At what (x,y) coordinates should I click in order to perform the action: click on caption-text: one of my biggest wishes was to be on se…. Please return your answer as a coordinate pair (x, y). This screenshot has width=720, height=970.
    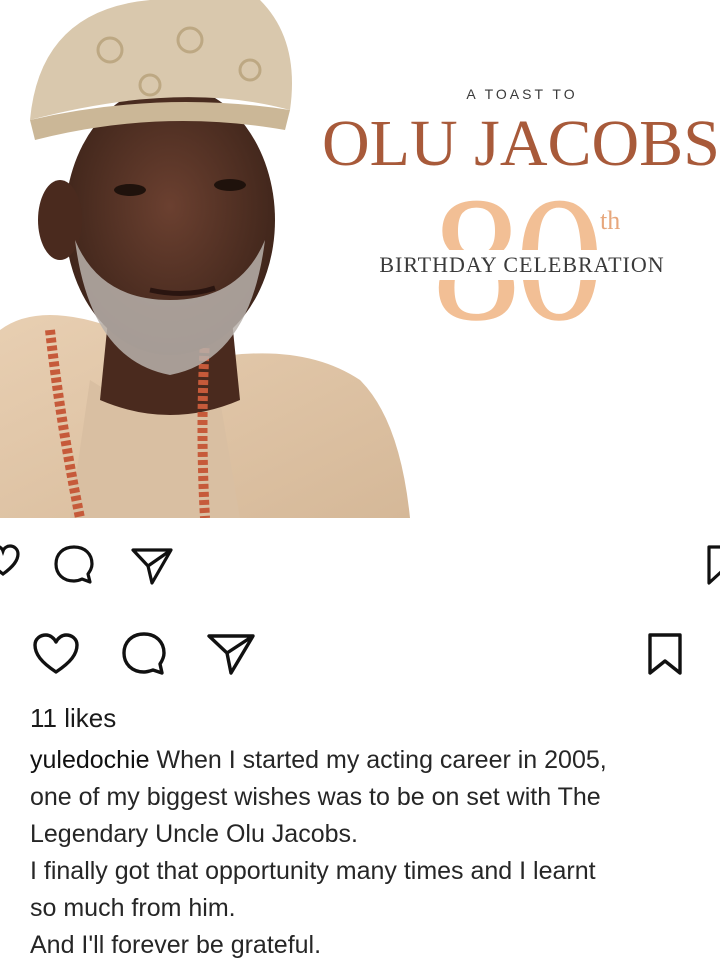
    Looking at the image, I should click on (315, 797).